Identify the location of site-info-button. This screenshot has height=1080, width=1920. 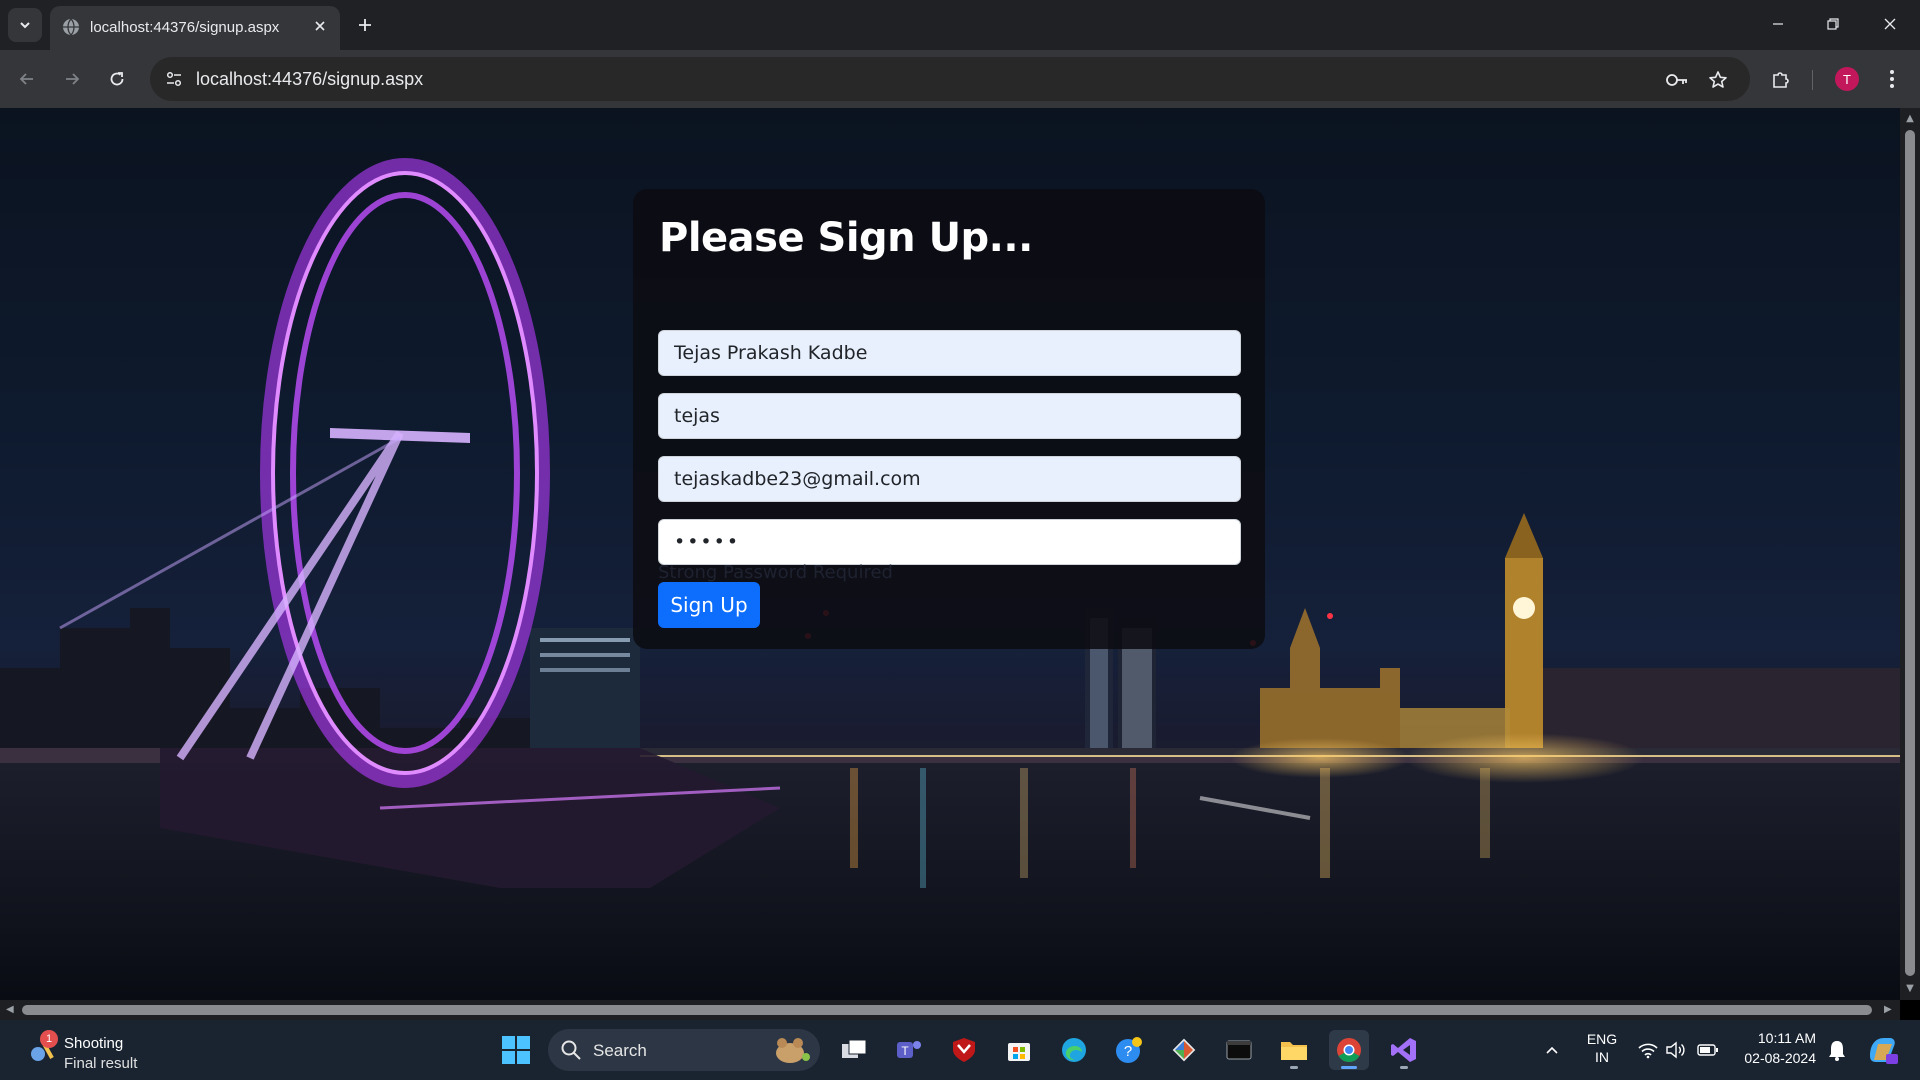
(174, 79).